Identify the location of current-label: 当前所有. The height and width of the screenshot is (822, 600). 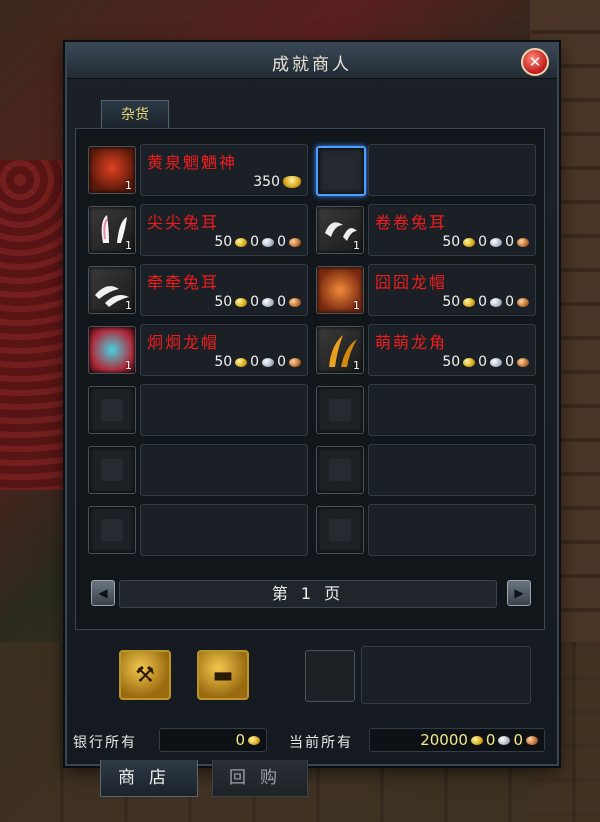
(321, 743).